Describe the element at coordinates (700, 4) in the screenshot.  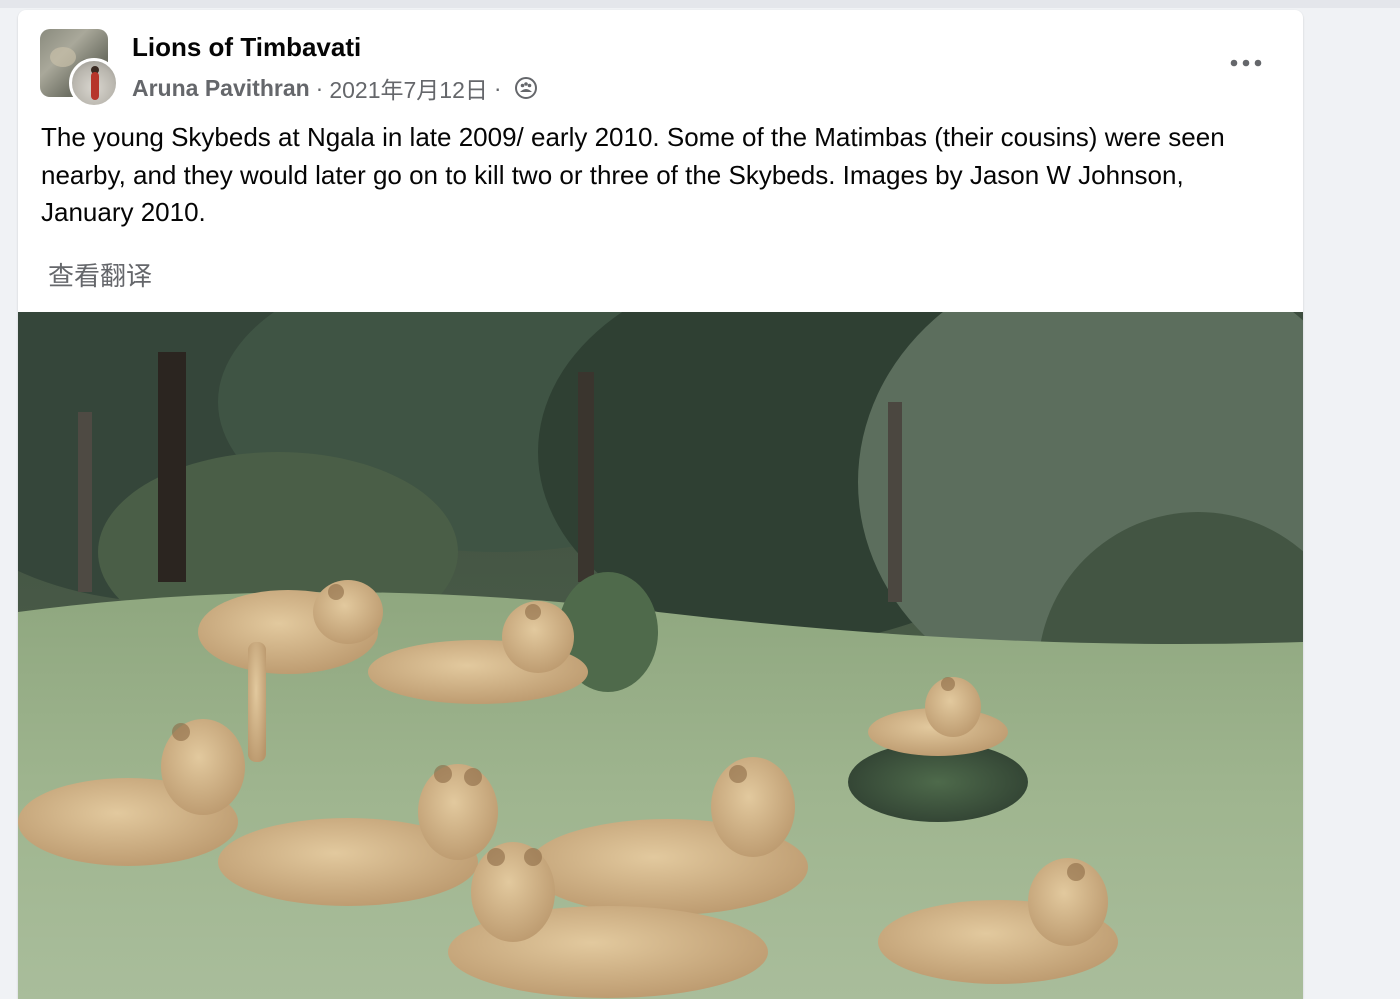
I see `top-divider` at that location.